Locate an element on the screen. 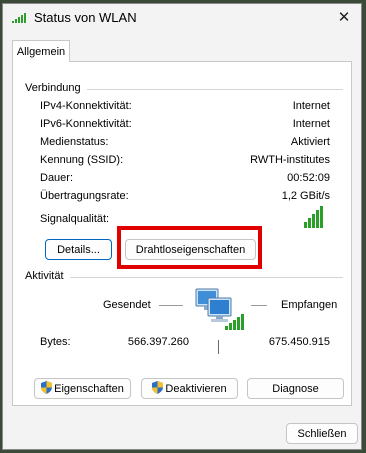 This screenshot has width=366, height=453. disable-button-label: Deaktivieren is located at coordinates (196, 389).